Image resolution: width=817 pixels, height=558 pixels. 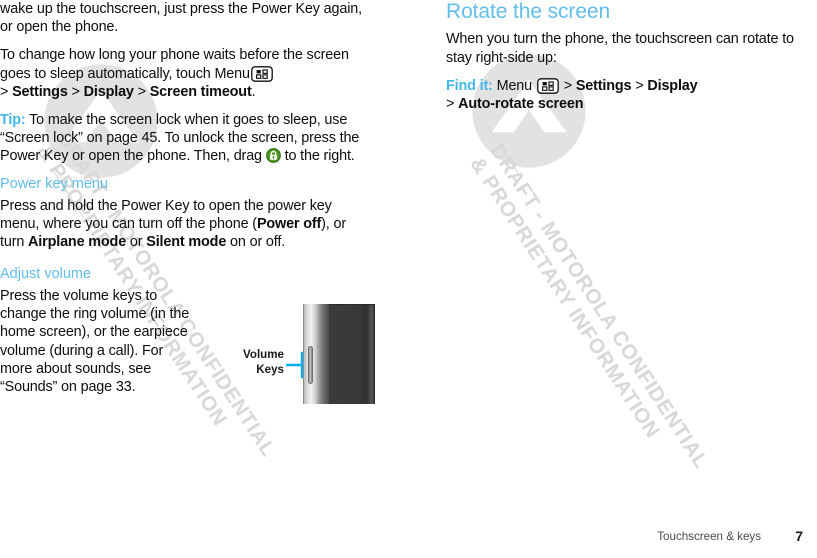 I want to click on watermark-line-2: & PROPRIETARY INFORMATION, so click(x=565, y=298).